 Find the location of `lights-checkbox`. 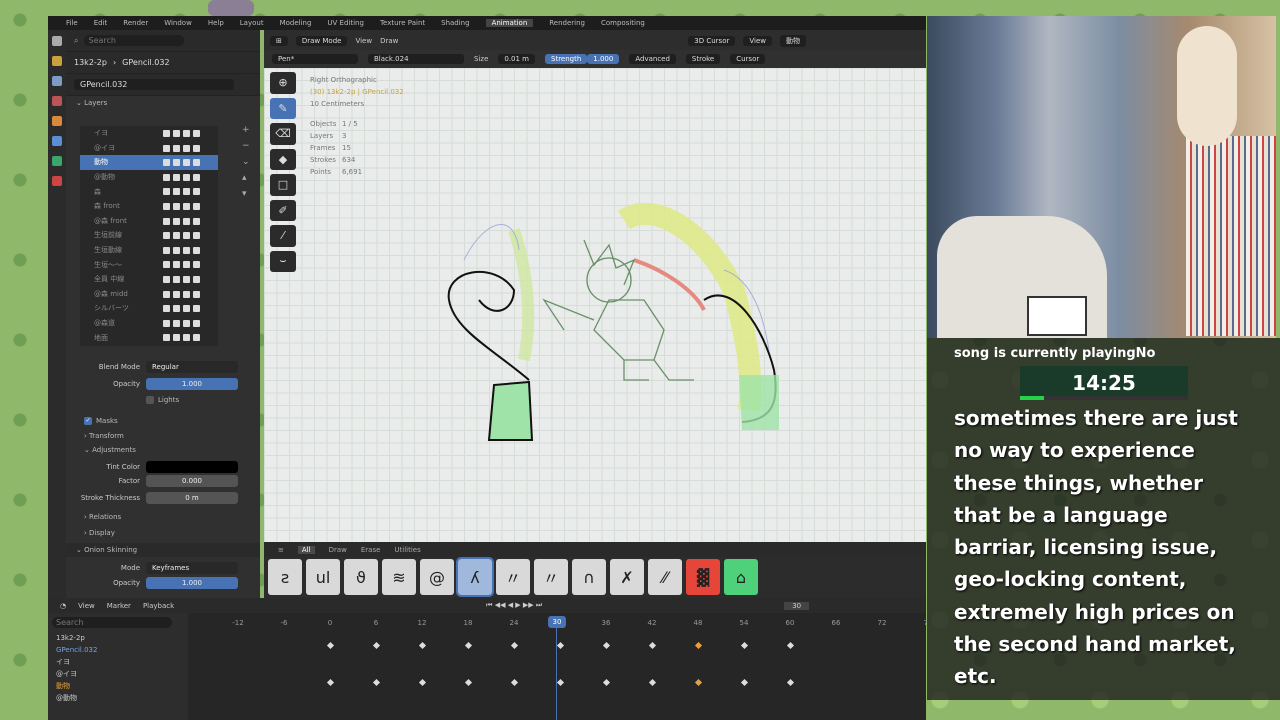

lights-checkbox is located at coordinates (150, 400).